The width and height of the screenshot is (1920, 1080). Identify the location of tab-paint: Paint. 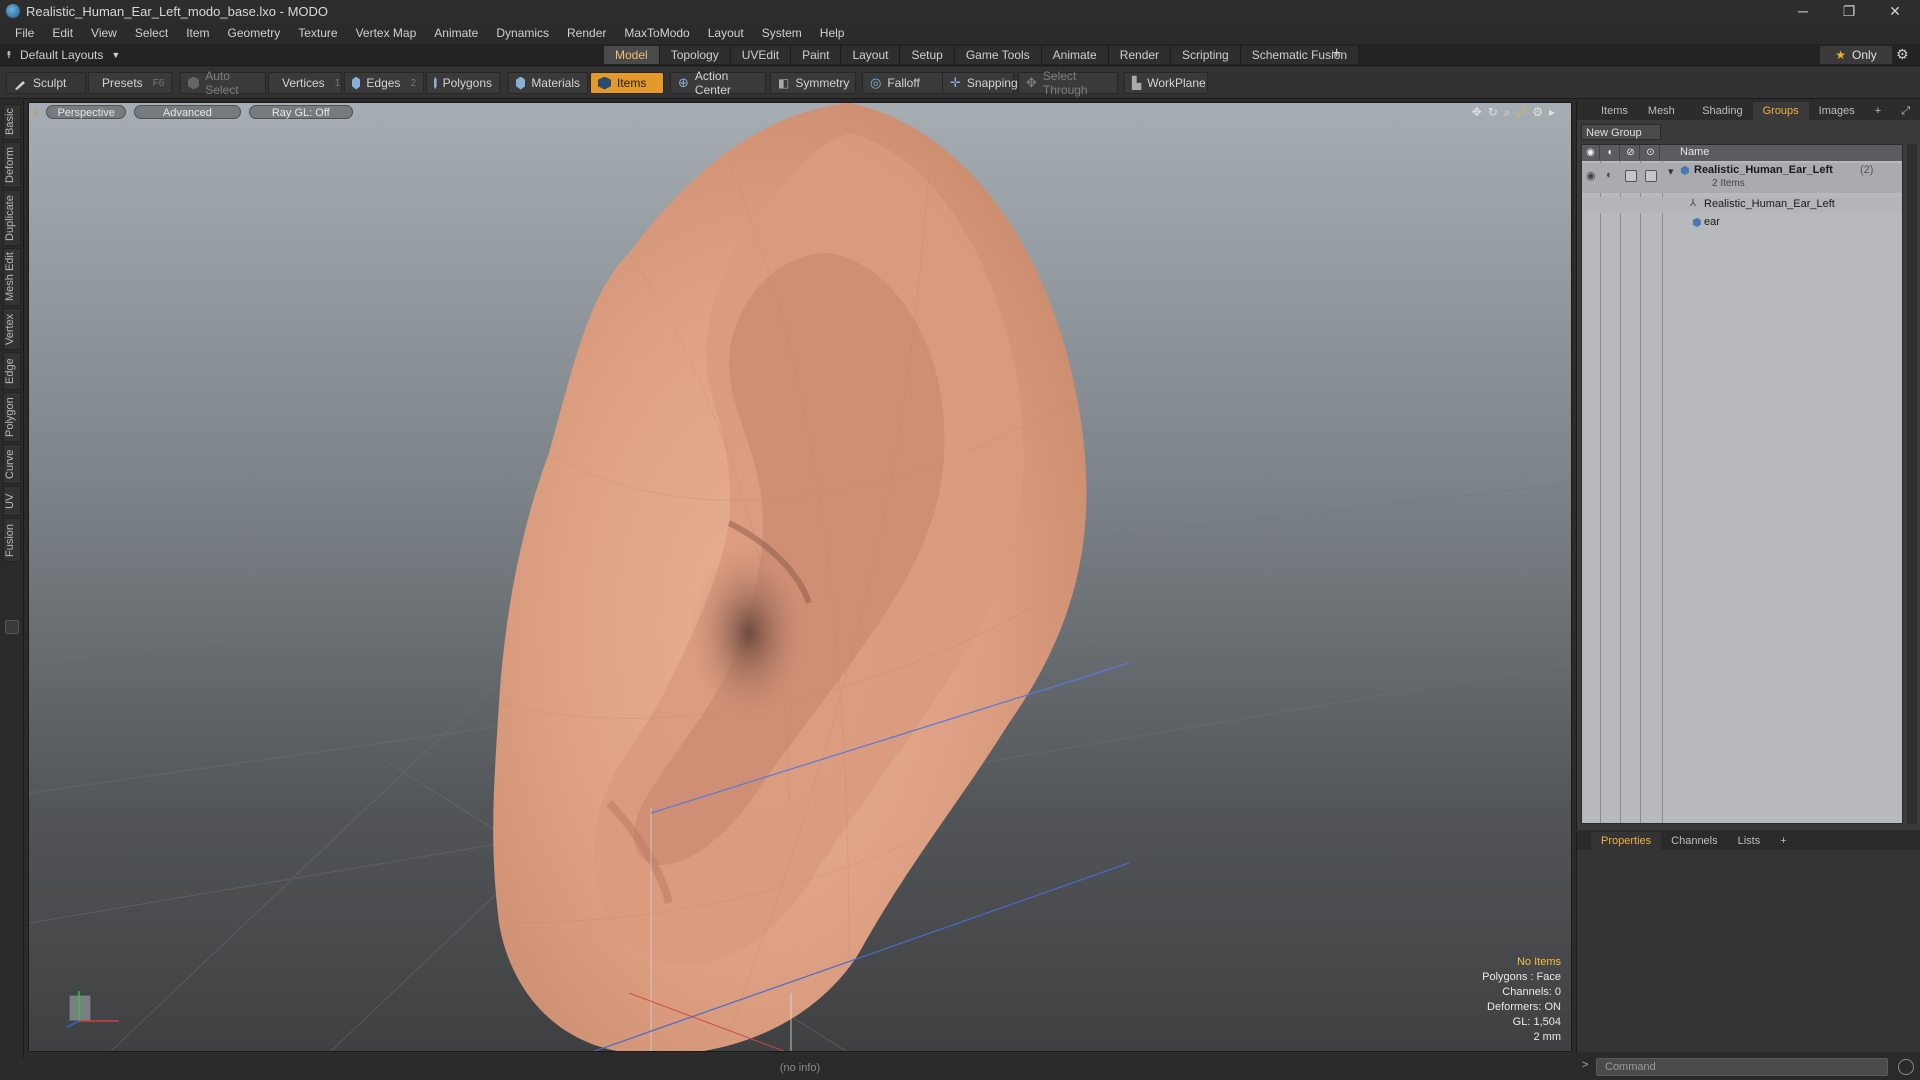
(816, 55).